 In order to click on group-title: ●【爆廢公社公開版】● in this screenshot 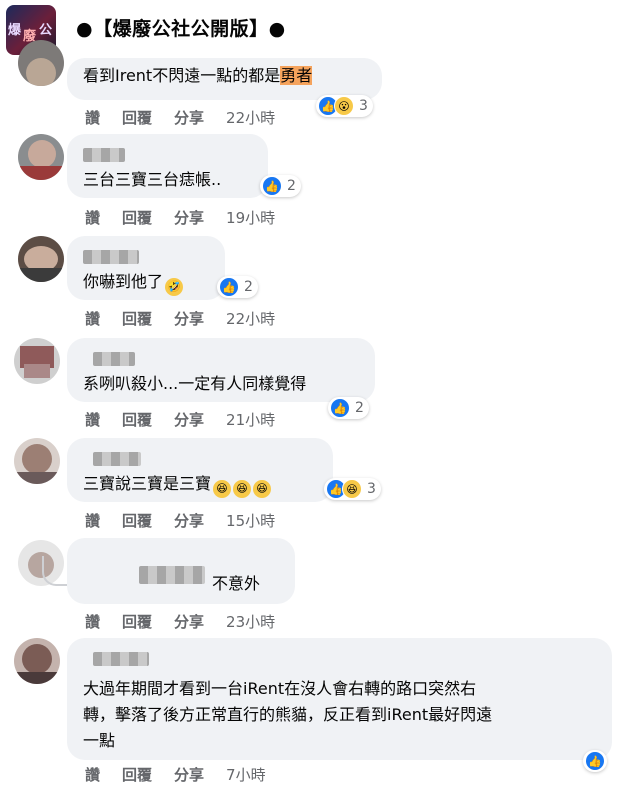, I will do `click(181, 27)`.